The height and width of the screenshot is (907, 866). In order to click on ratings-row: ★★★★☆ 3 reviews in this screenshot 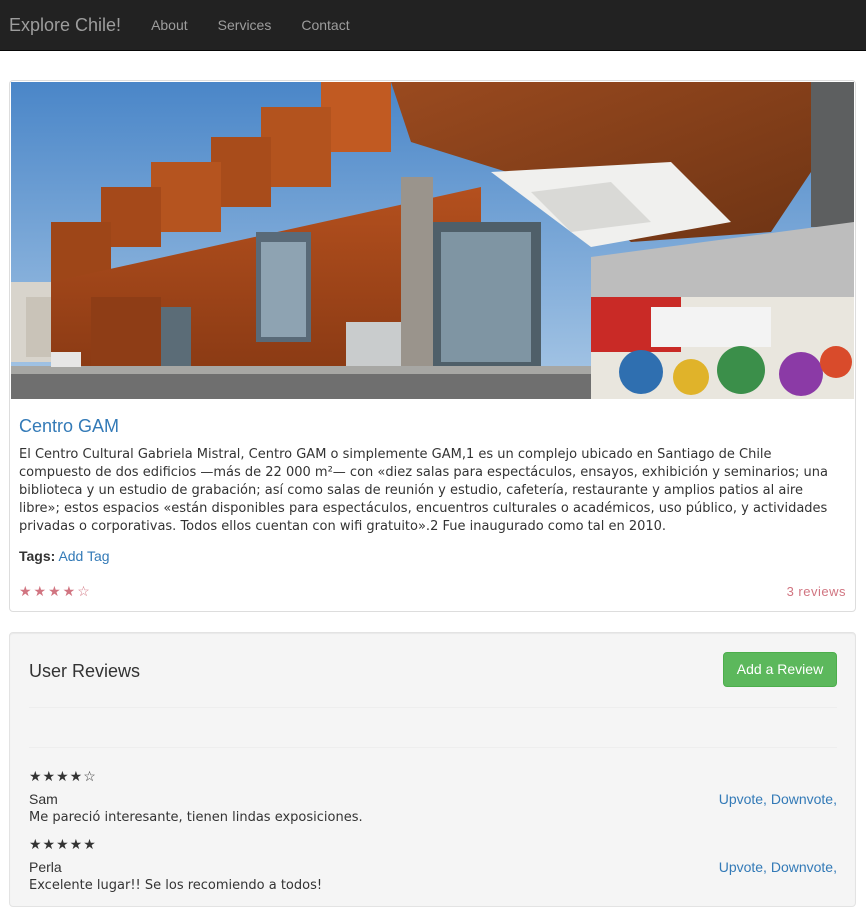, I will do `click(432, 591)`.